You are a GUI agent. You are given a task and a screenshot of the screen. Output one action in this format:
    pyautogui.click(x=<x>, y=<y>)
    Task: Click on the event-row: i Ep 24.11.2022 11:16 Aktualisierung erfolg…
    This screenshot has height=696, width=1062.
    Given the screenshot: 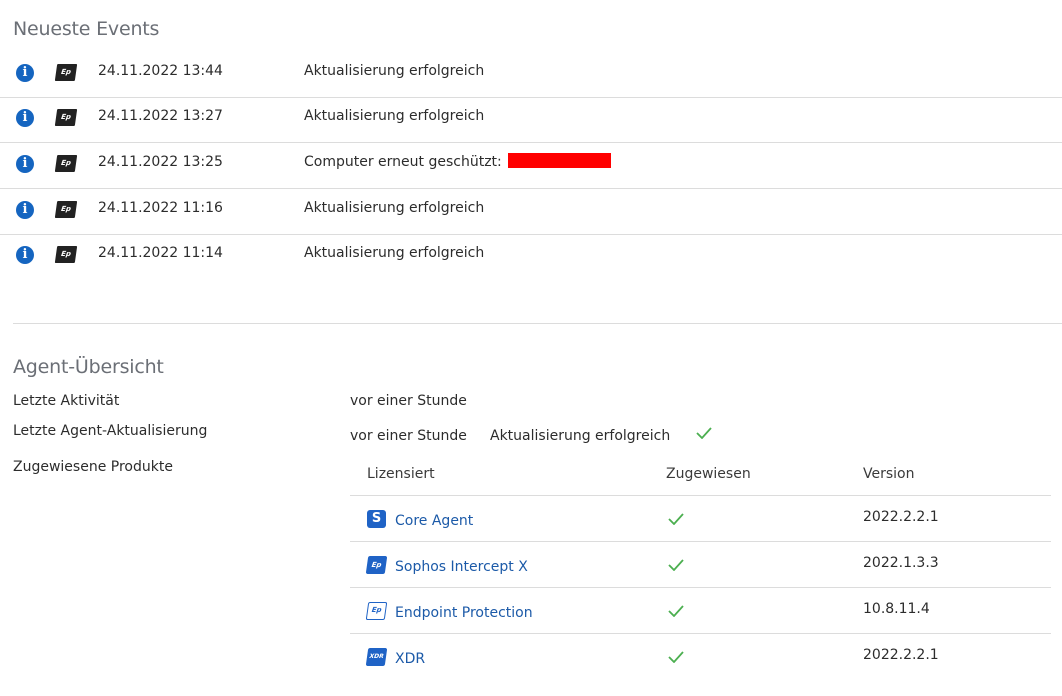 What is the action you would take?
    pyautogui.click(x=531, y=210)
    